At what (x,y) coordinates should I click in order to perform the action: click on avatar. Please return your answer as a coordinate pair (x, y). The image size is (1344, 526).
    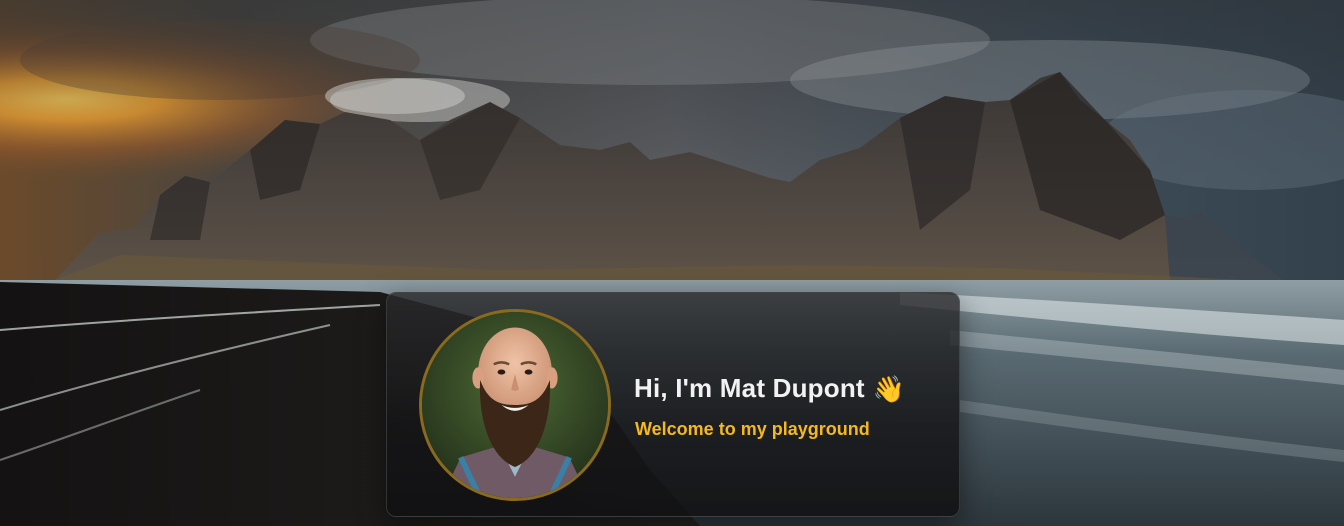
    Looking at the image, I should click on (515, 405).